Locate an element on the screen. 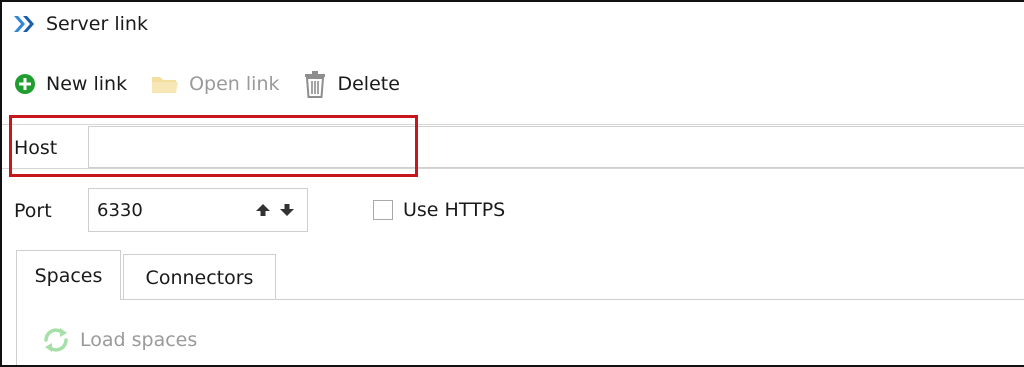 This screenshot has height=367, width=1024. open-link-button: Open link is located at coordinates (215, 84).